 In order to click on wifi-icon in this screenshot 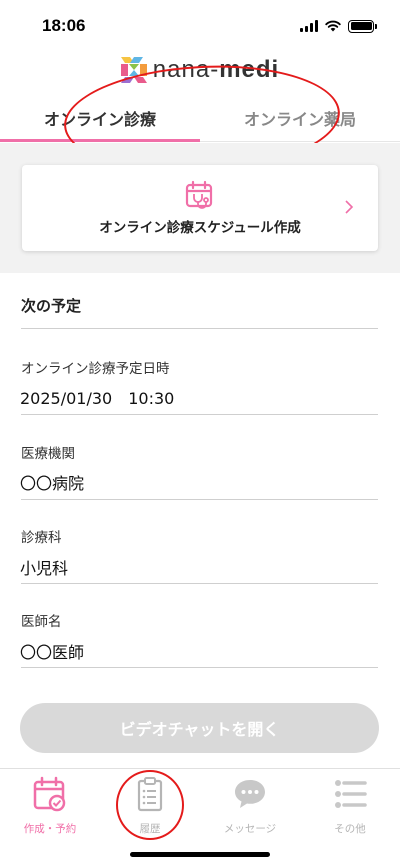, I will do `click(333, 26)`.